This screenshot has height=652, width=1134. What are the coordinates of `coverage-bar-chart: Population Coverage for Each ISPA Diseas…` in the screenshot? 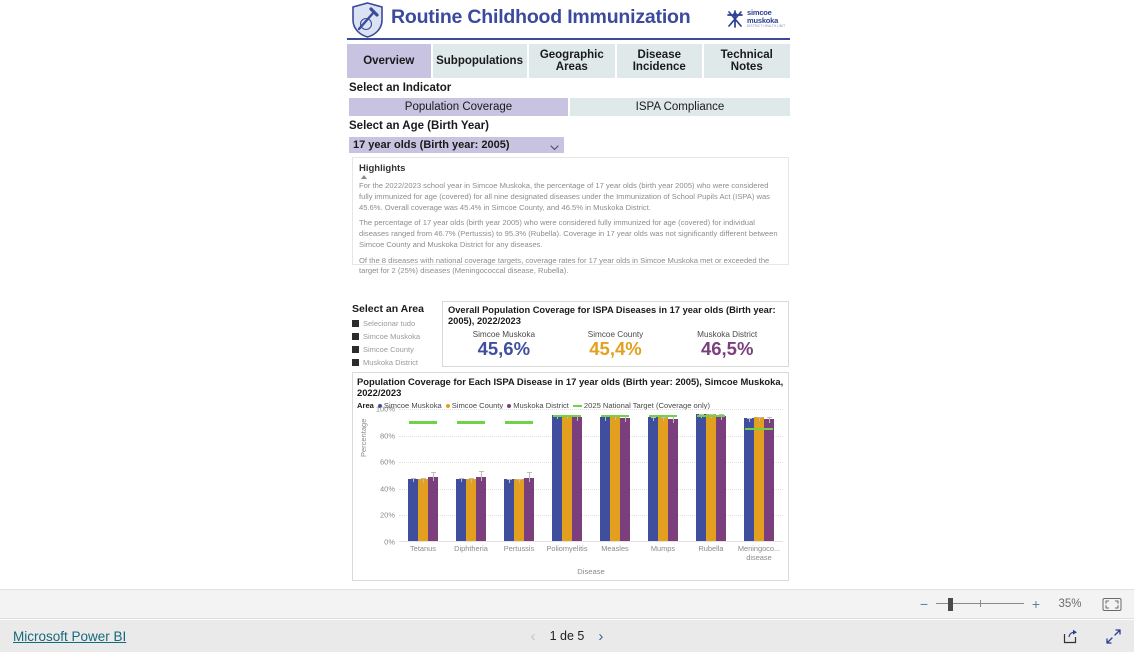 It's located at (570, 476).